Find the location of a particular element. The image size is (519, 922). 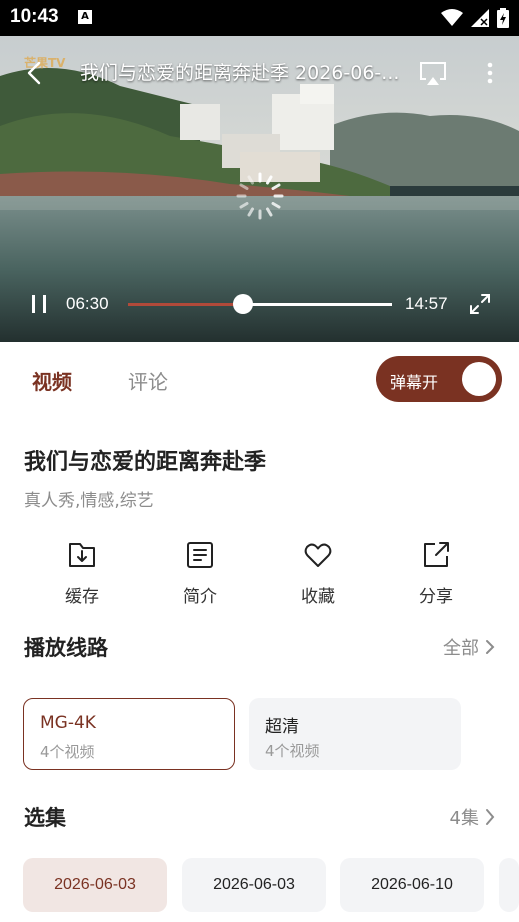

tab-comments: 评论 is located at coordinates (148, 380).